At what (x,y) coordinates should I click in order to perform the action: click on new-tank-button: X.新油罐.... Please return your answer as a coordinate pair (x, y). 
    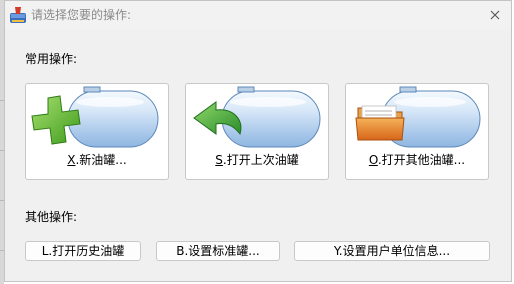
    Looking at the image, I should click on (97, 131).